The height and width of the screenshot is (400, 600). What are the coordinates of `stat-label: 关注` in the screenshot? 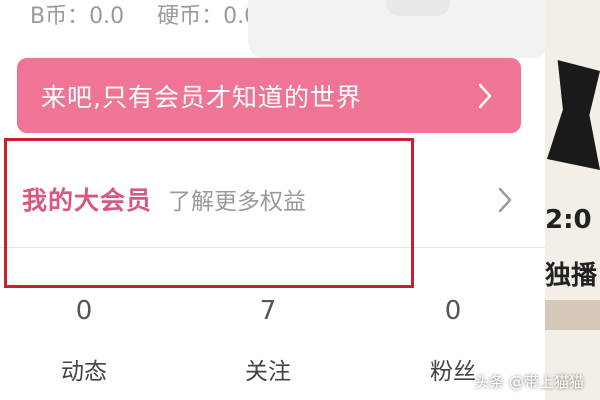 It's located at (268, 372).